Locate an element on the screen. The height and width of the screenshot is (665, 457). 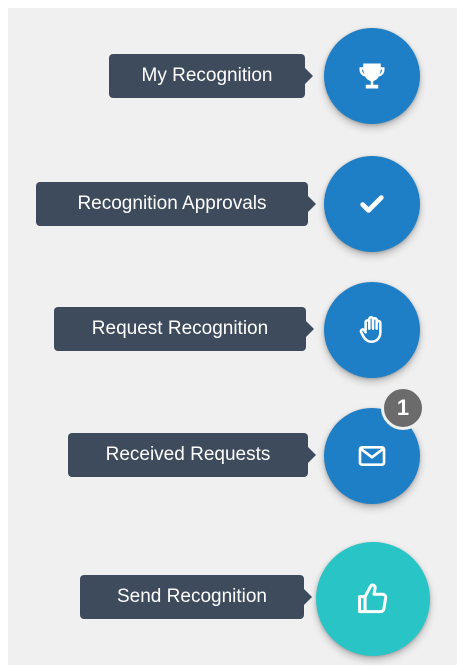
received-requests-tooltip: Received Requests is located at coordinates (192, 455).